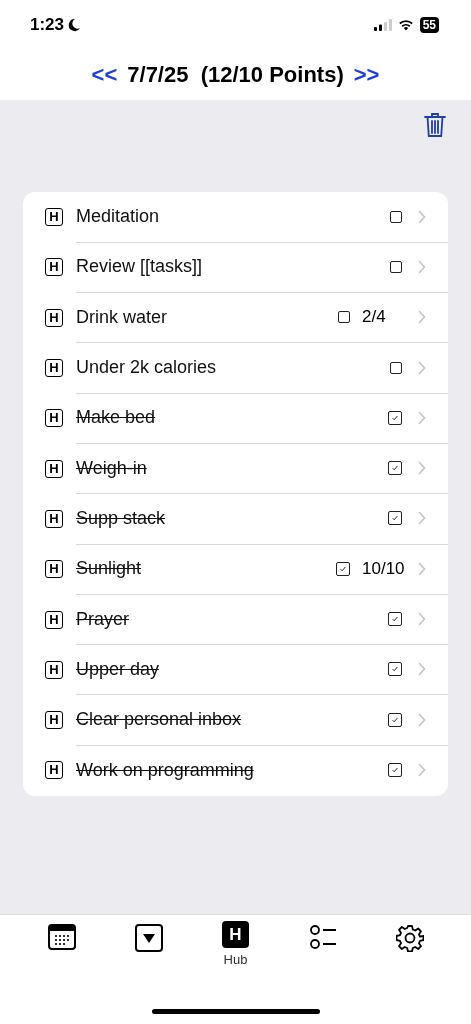 Image resolution: width=471 pixels, height=1024 pixels. I want to click on task-row: H Prayer, so click(235, 619).